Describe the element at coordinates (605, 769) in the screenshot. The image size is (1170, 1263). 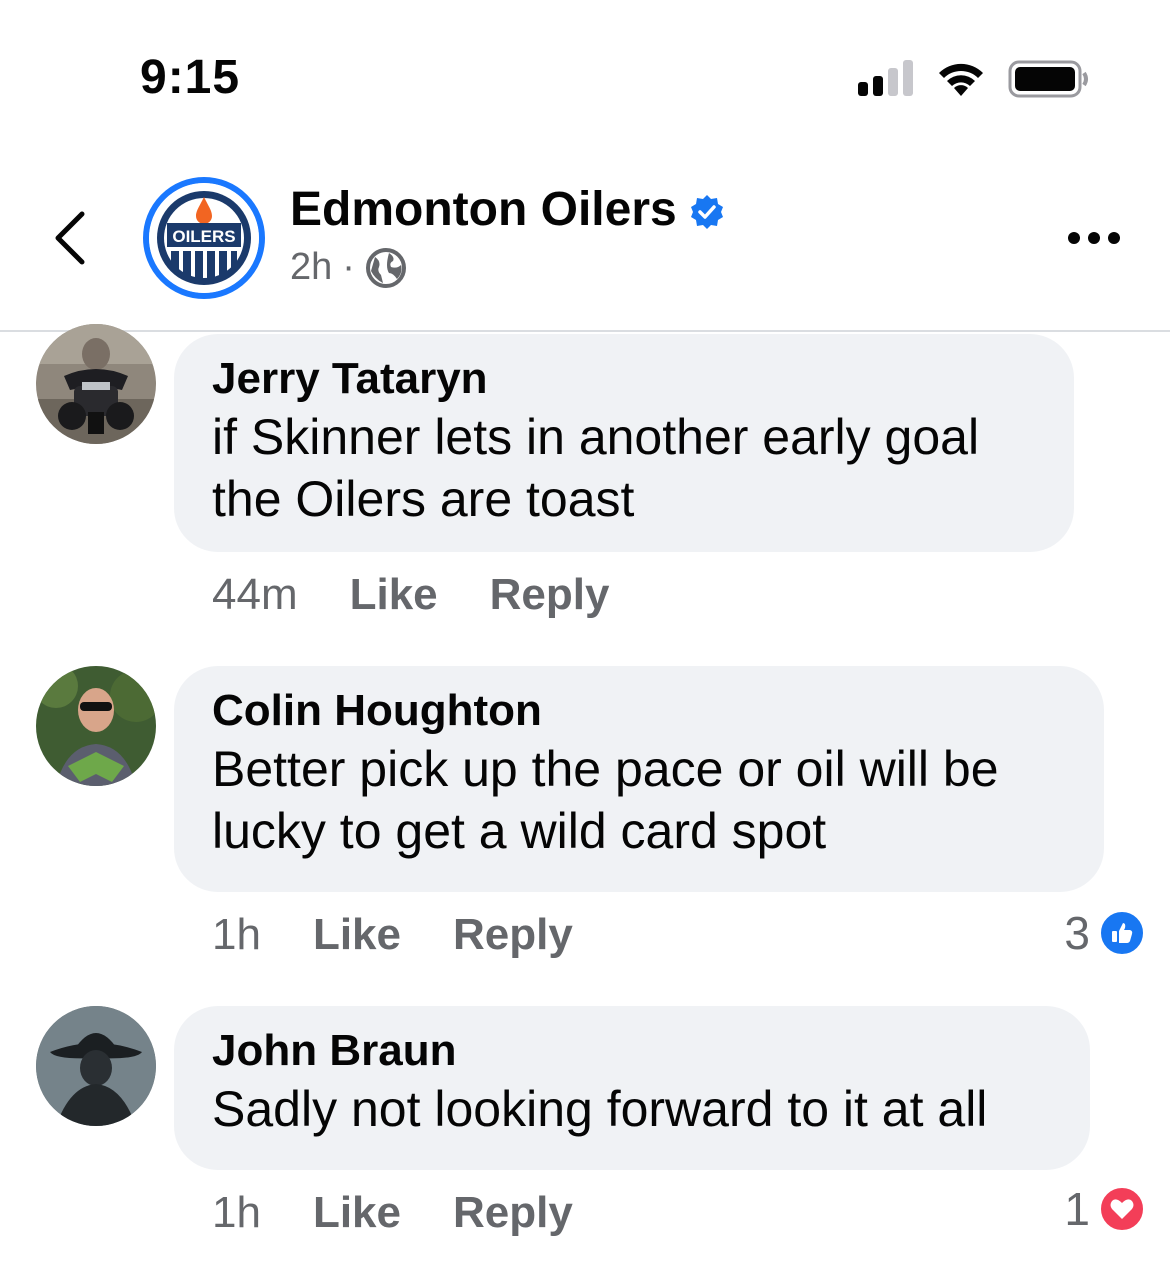
I see `comment-text-line: Better pick up the pace or oil will be` at that location.